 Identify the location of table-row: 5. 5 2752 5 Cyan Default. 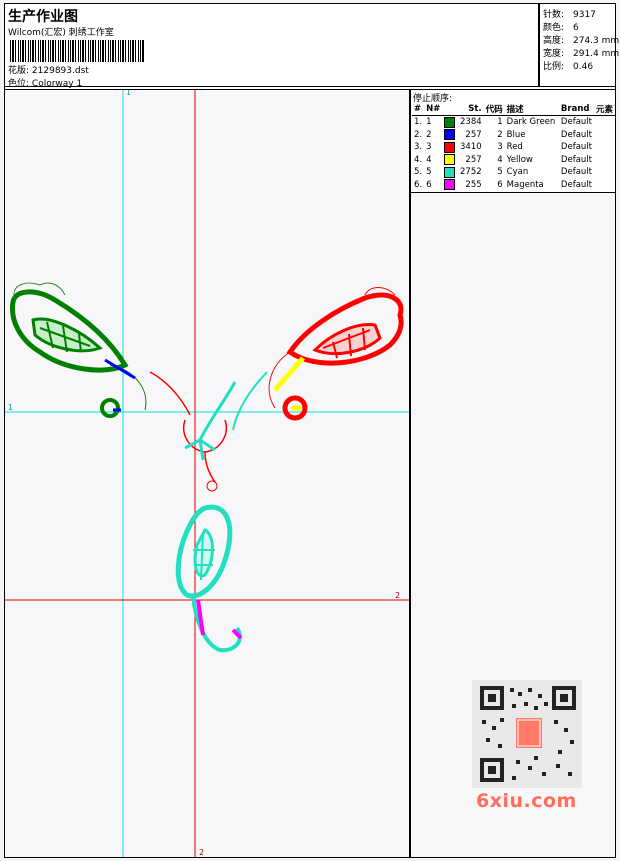
(503, 172).